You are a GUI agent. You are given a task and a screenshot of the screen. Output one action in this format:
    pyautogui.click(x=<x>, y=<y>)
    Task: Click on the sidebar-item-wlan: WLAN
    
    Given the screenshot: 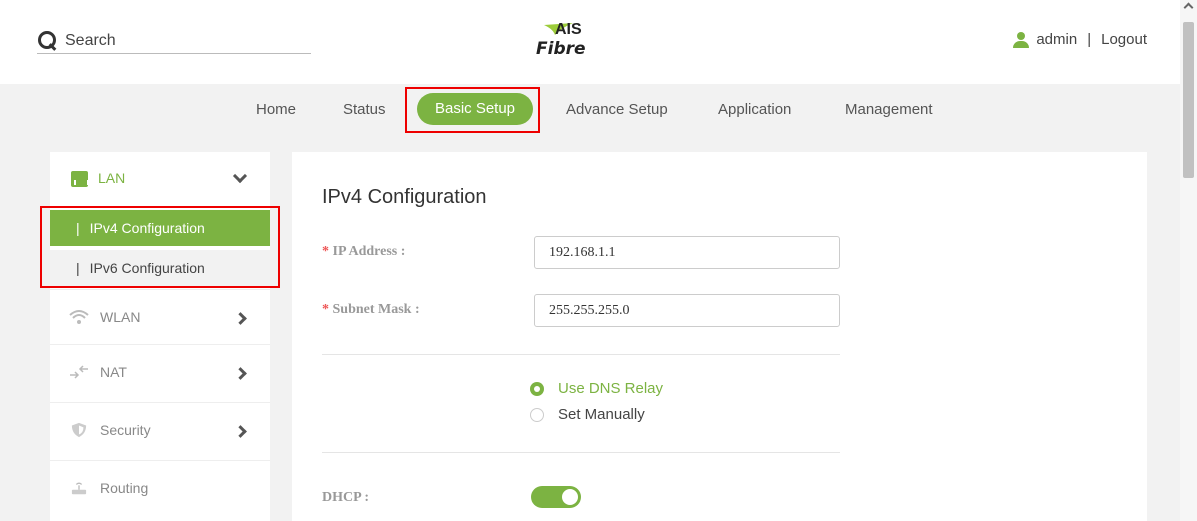 What is the action you would take?
    pyautogui.click(x=160, y=318)
    